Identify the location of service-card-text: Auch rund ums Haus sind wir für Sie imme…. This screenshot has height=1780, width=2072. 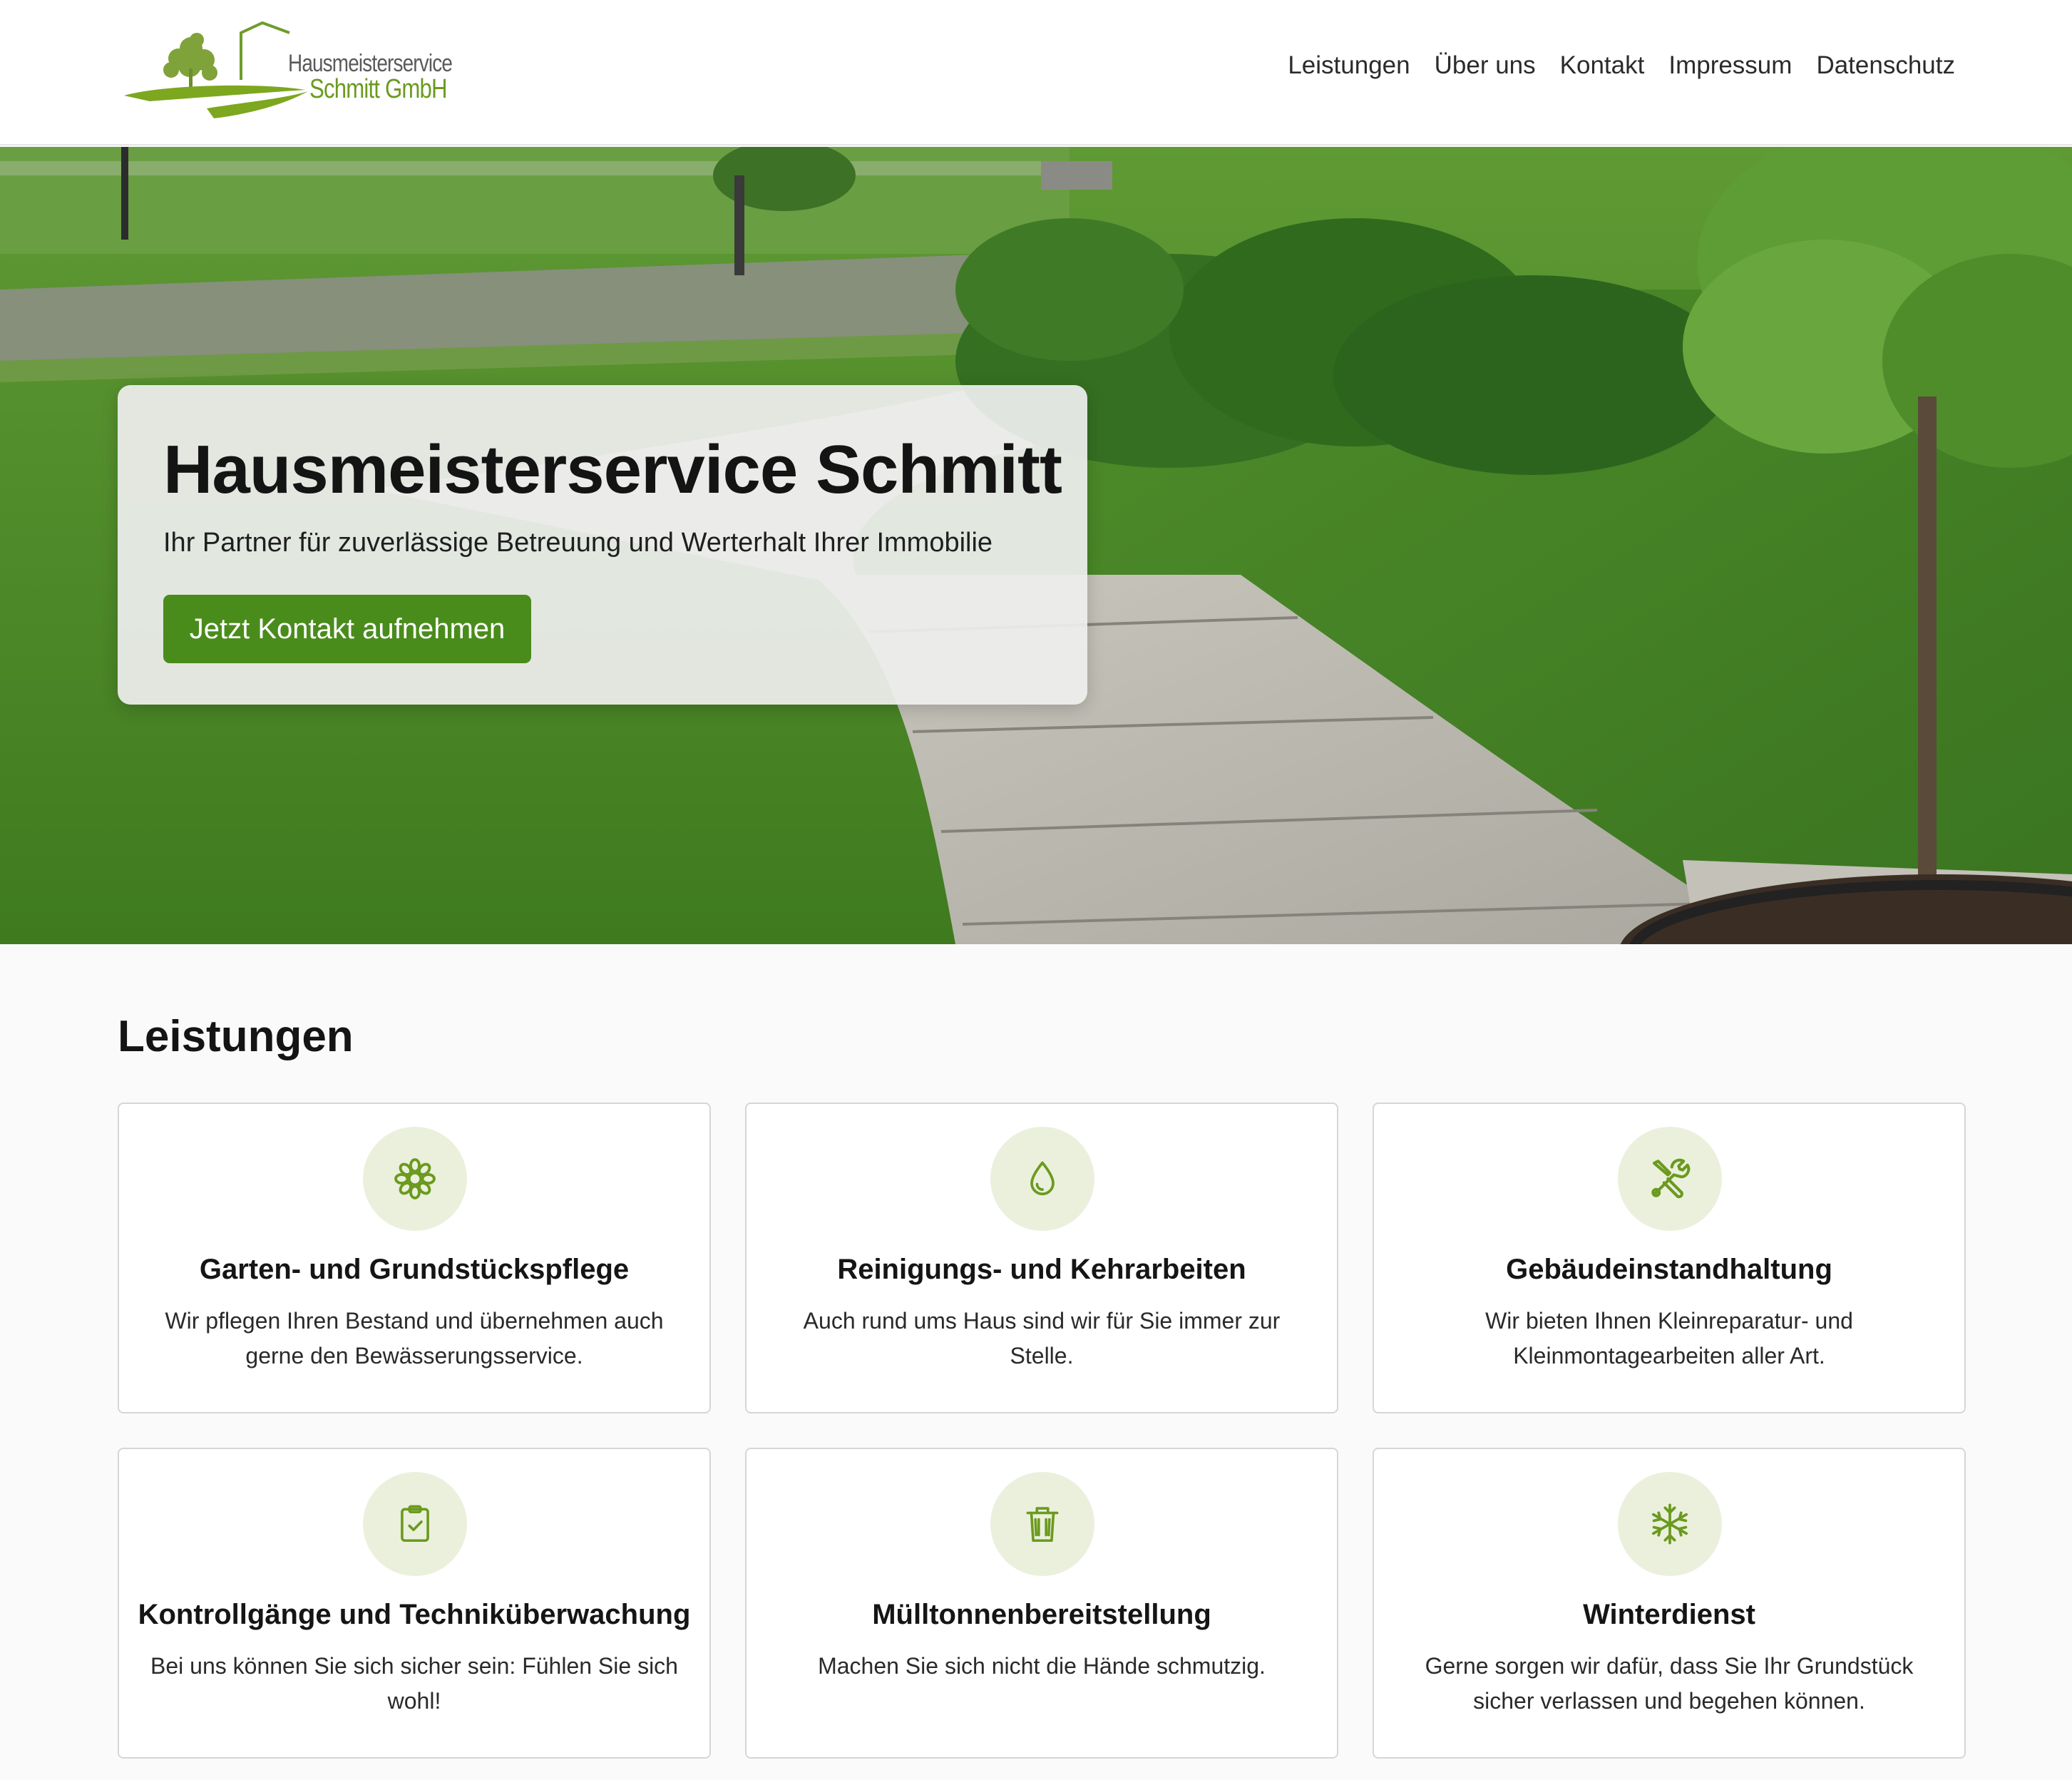
(1042, 1338).